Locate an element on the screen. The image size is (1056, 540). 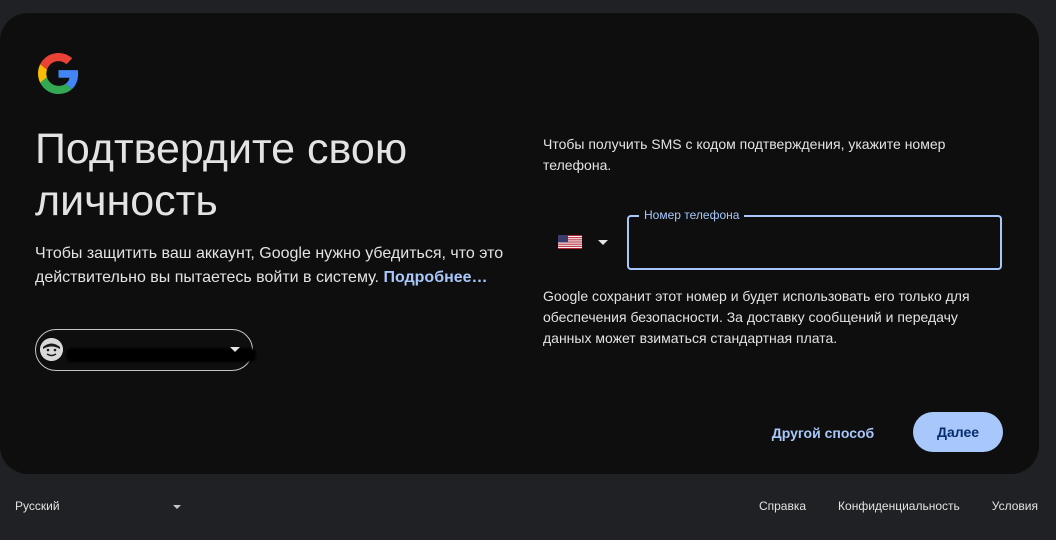
redacted-email is located at coordinates (161, 355).